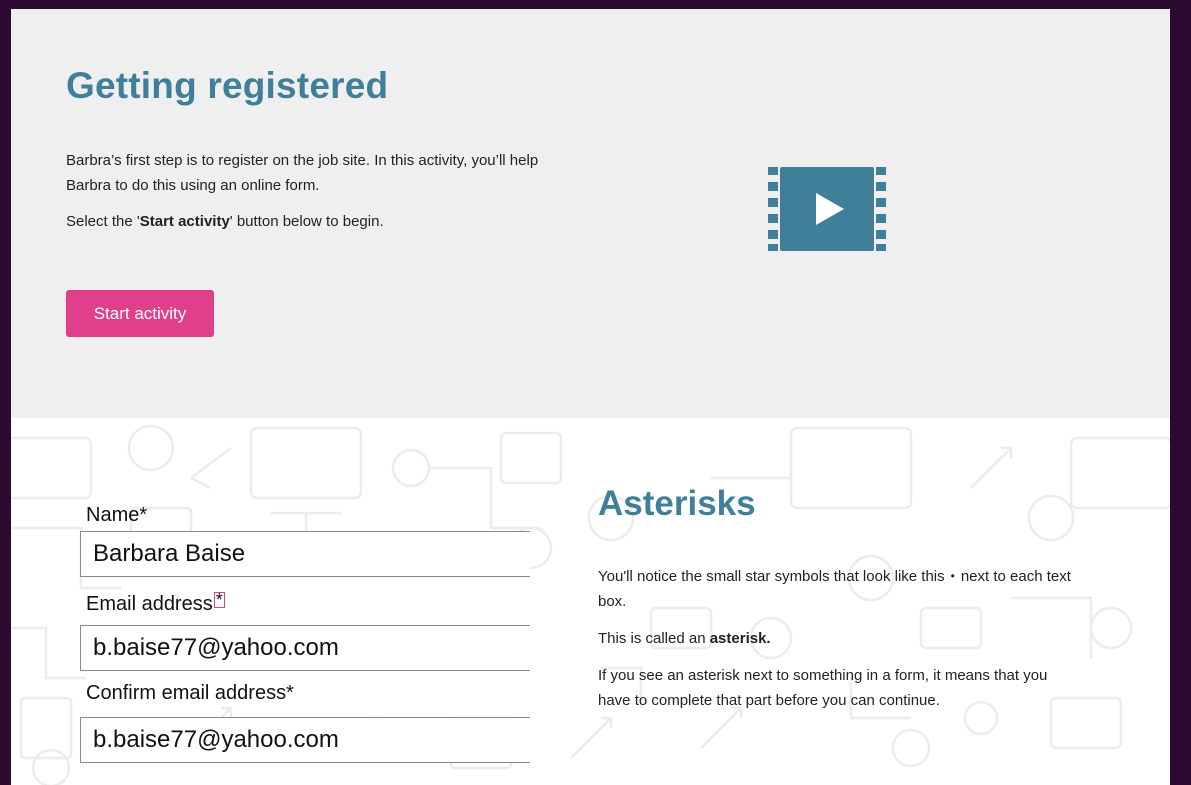  What do you see at coordinates (190, 693) in the screenshot?
I see `confirm-email-label: Confirm email address*` at bounding box center [190, 693].